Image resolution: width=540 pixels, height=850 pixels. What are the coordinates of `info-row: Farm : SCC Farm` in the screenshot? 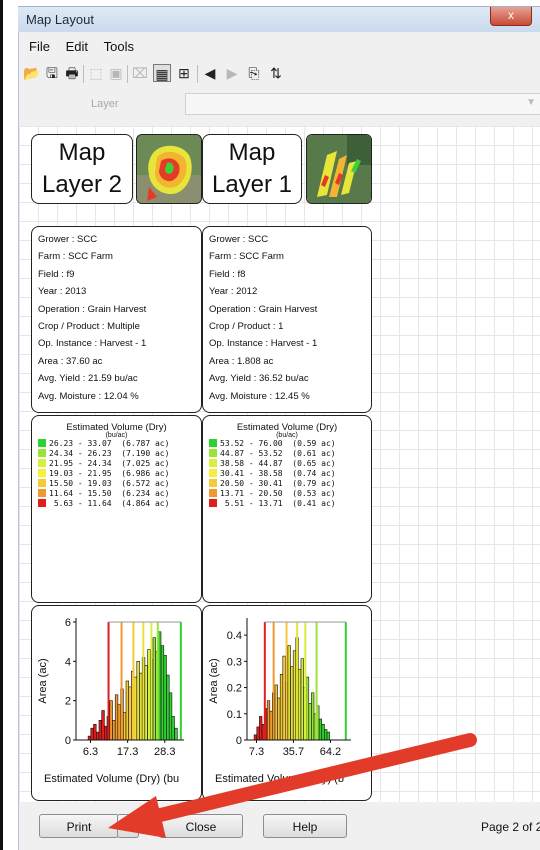 It's located at (75, 257).